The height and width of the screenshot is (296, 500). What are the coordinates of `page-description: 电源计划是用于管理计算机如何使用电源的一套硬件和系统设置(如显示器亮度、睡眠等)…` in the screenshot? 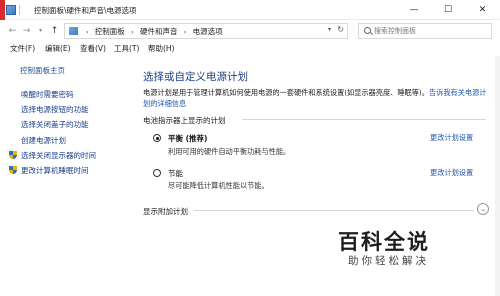 It's located at (318, 98).